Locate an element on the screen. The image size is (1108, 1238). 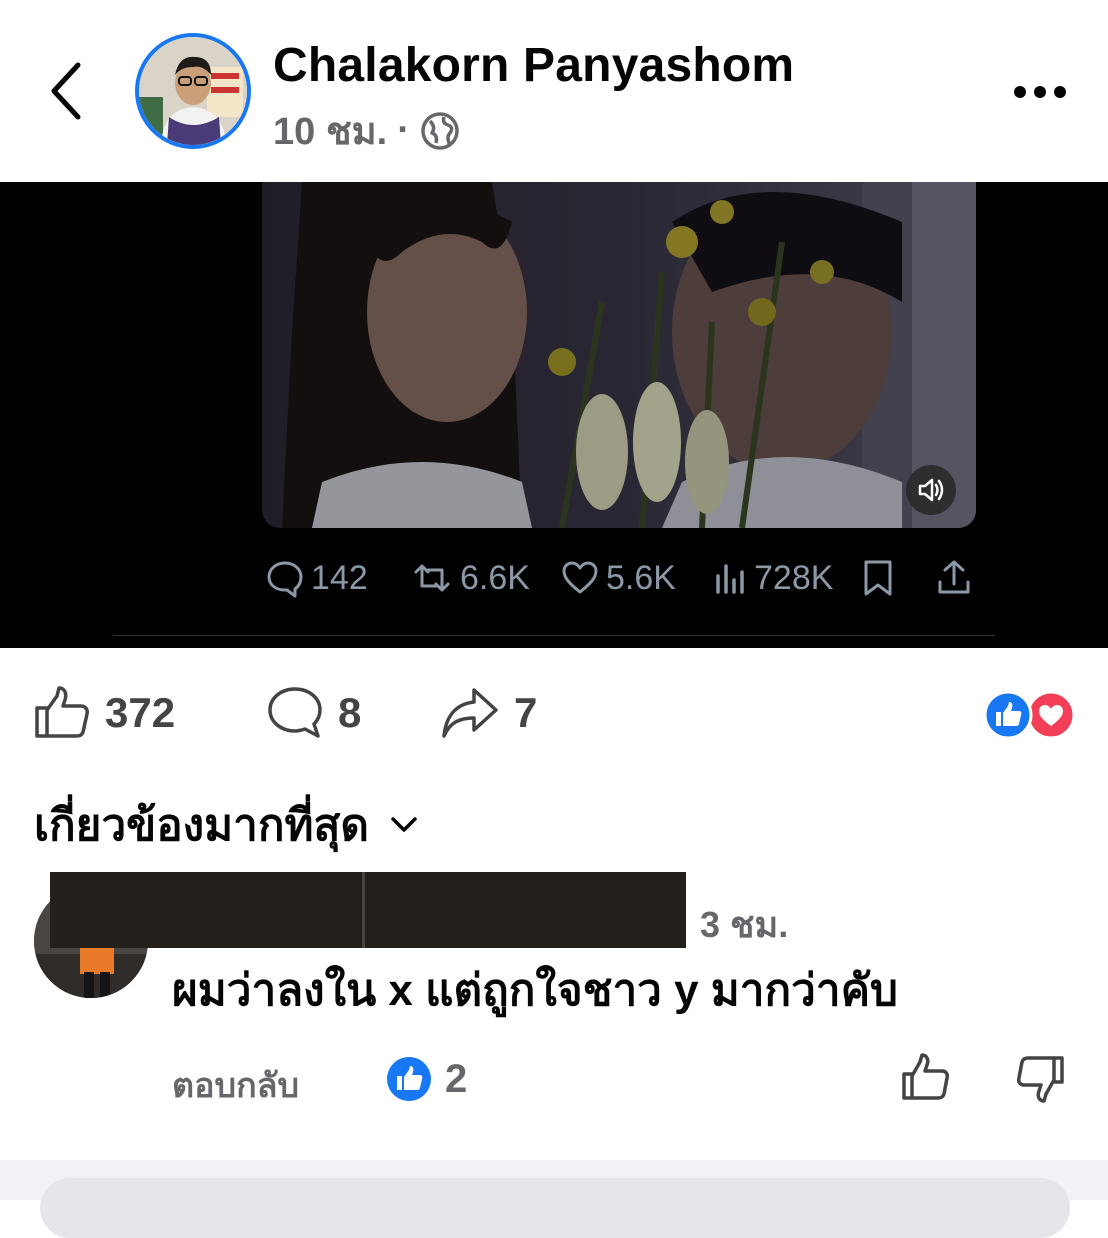
like-stat: 5.6K is located at coordinates (636, 578).